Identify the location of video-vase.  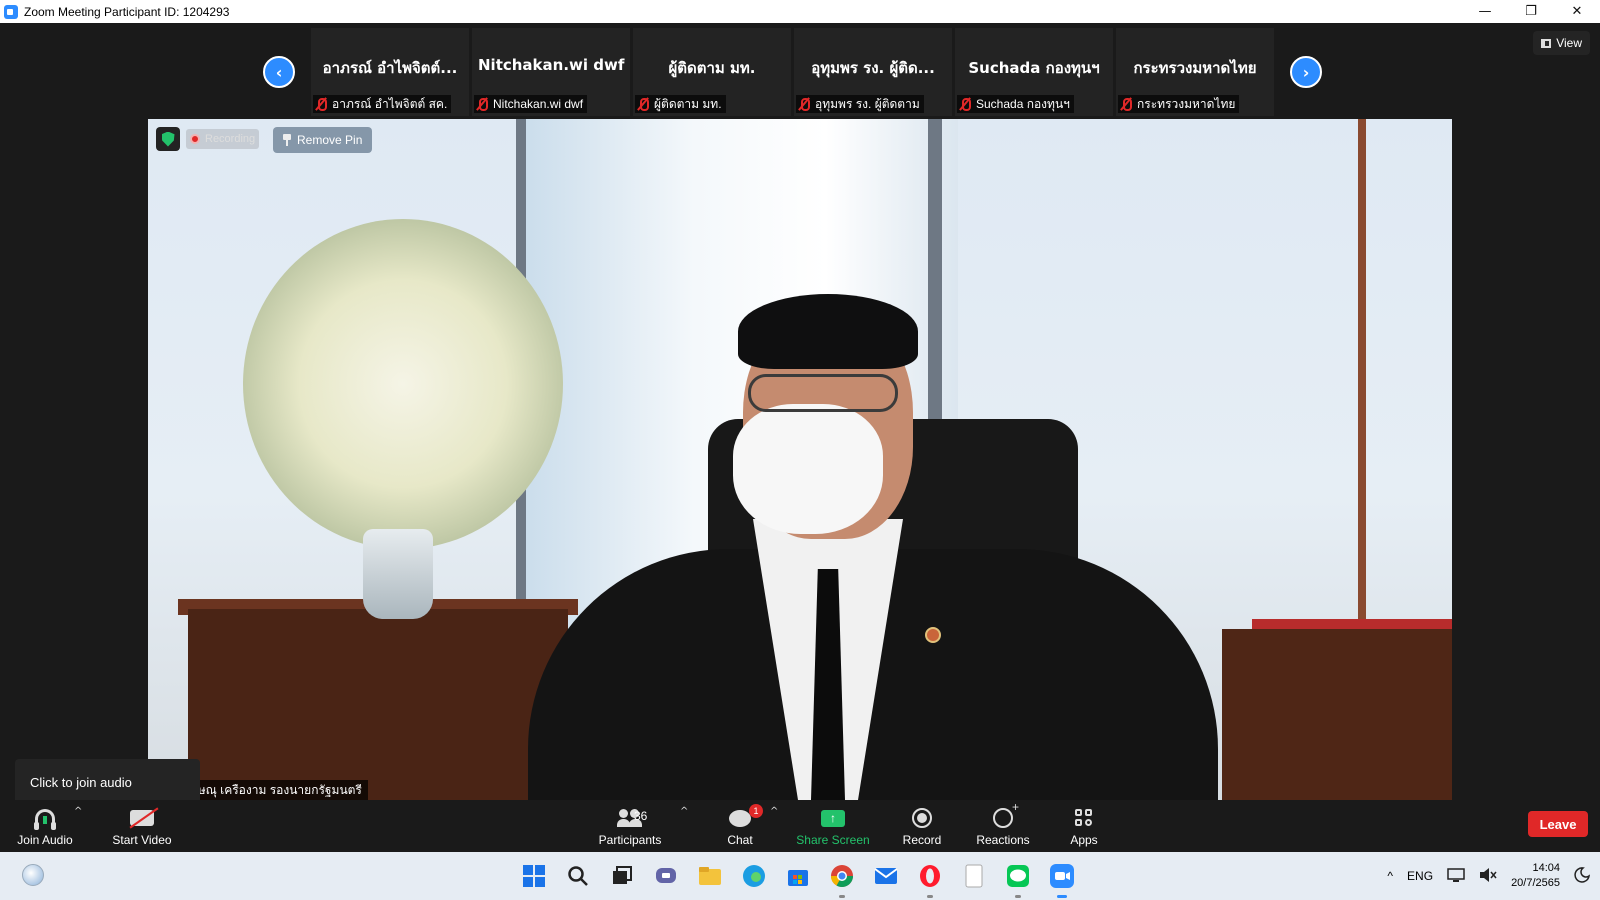
(398, 574).